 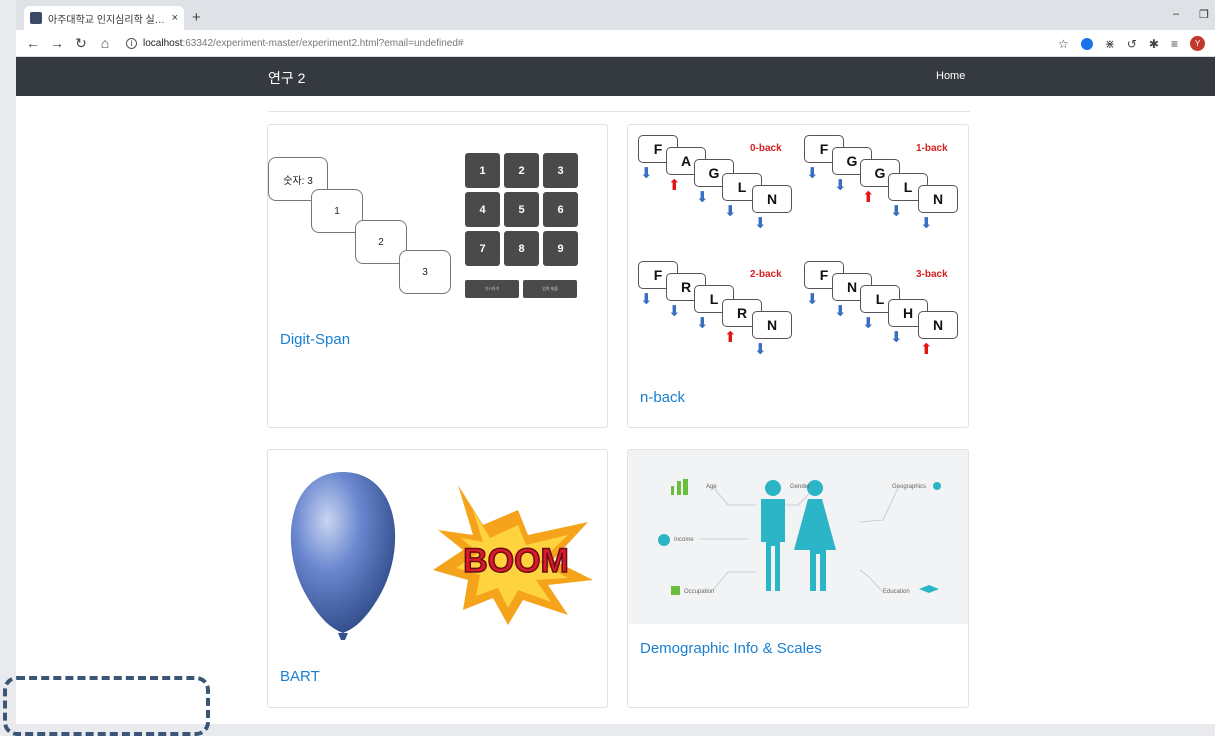 I want to click on history-icon: ↺, so click(x=1132, y=44).